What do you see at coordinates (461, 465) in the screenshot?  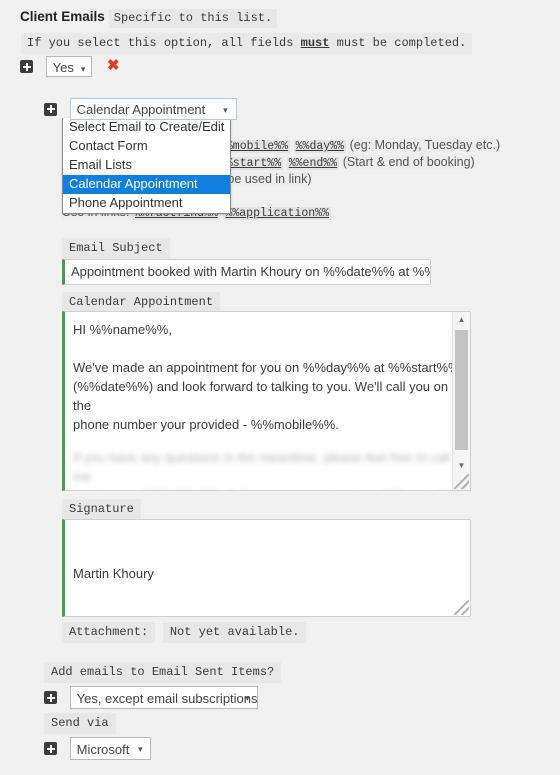 I see `scroll-down-icon: ▼` at bounding box center [461, 465].